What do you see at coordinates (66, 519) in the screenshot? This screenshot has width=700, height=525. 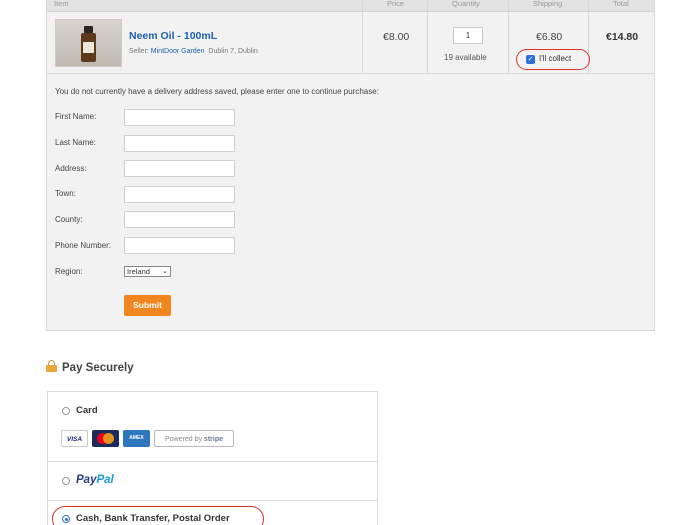 I see `cash-radio` at bounding box center [66, 519].